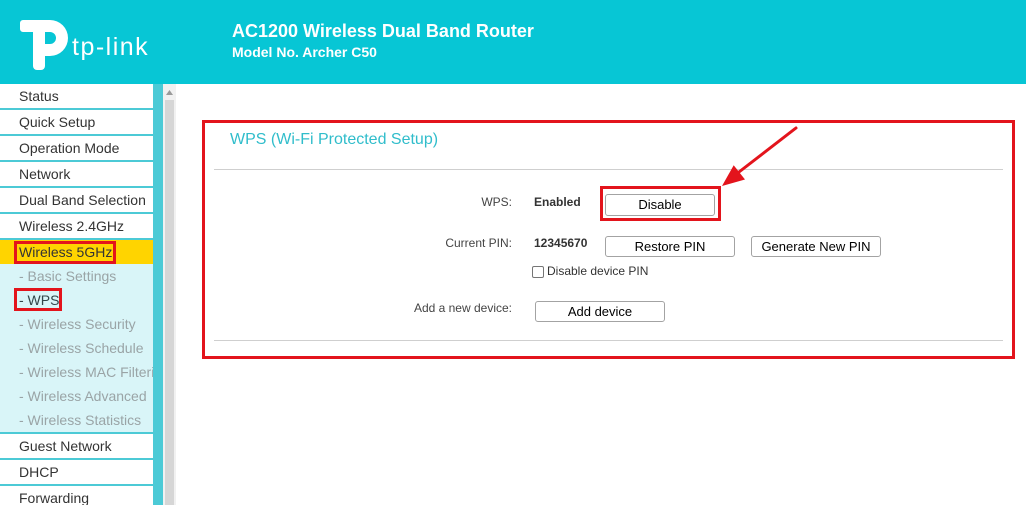 The width and height of the screenshot is (1026, 505). What do you see at coordinates (383, 31) in the screenshot?
I see `product-title: AC1200 Wireless Dual Band Router` at bounding box center [383, 31].